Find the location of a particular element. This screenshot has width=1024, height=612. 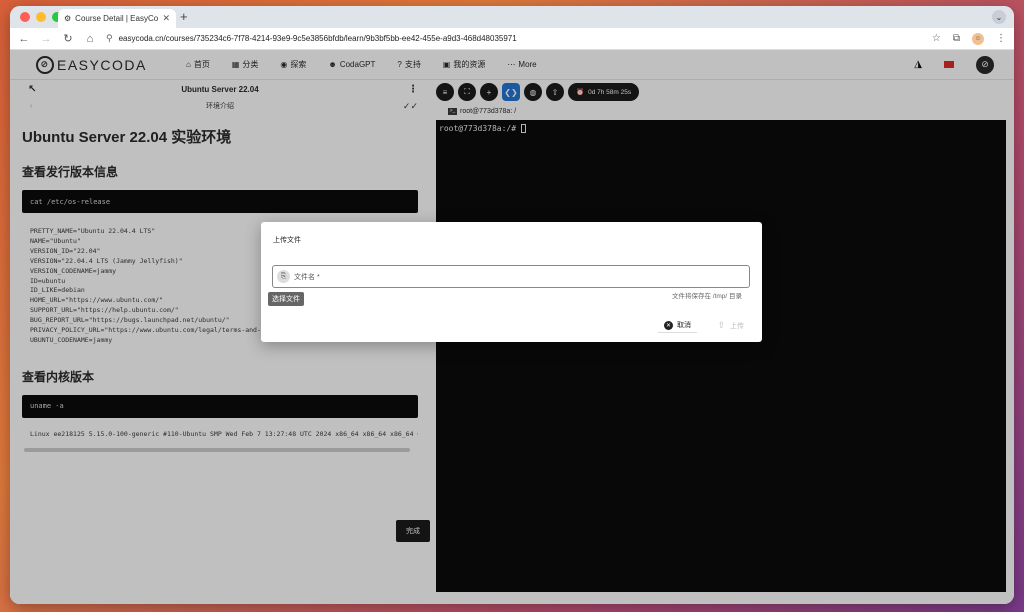

save-location-hint: 文件将保存在 /tmp/ 目录 is located at coordinates (706, 296).